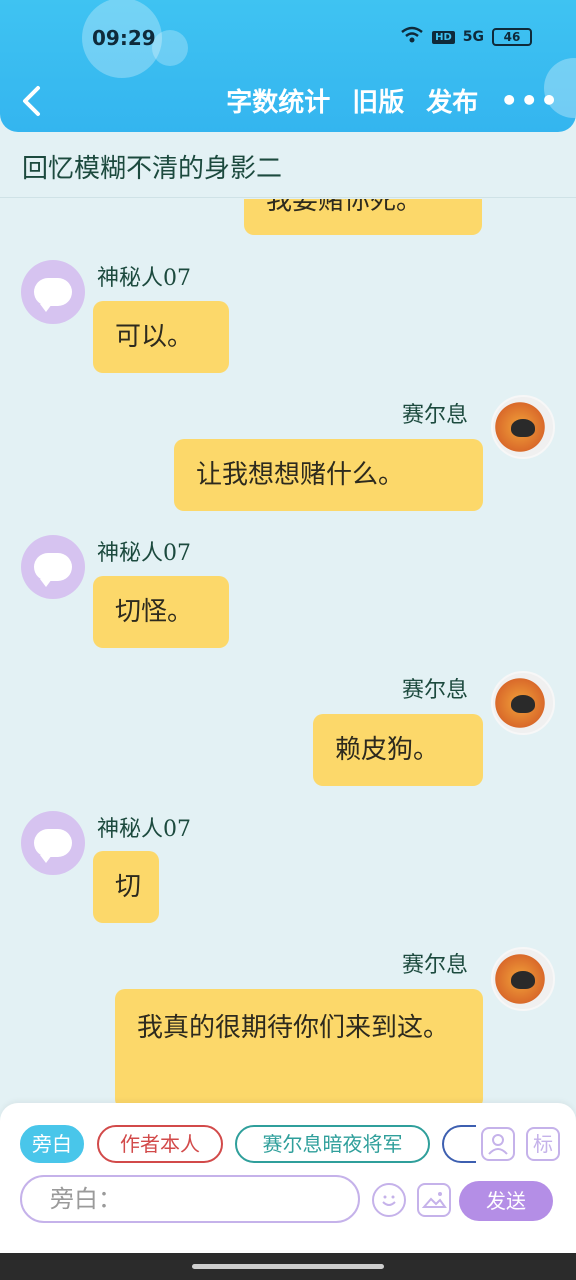 The height and width of the screenshot is (1280, 576). I want to click on emoji-icon, so click(389, 1200).